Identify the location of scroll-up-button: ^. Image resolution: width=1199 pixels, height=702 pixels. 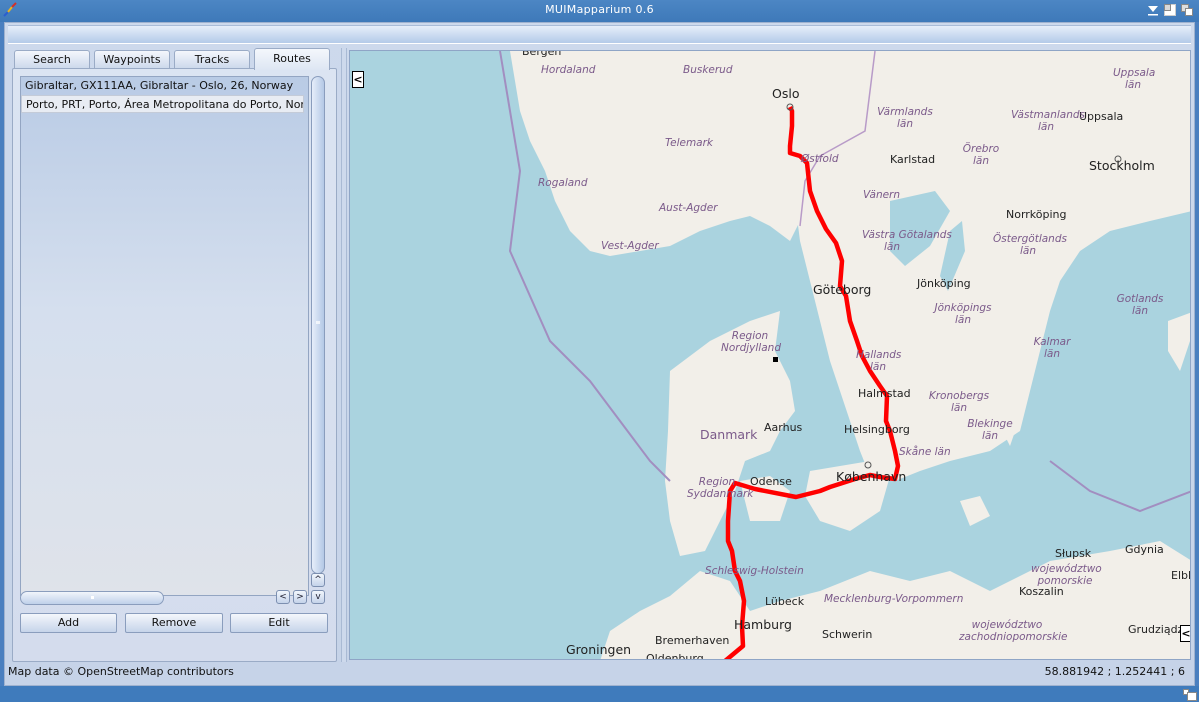
(318, 580).